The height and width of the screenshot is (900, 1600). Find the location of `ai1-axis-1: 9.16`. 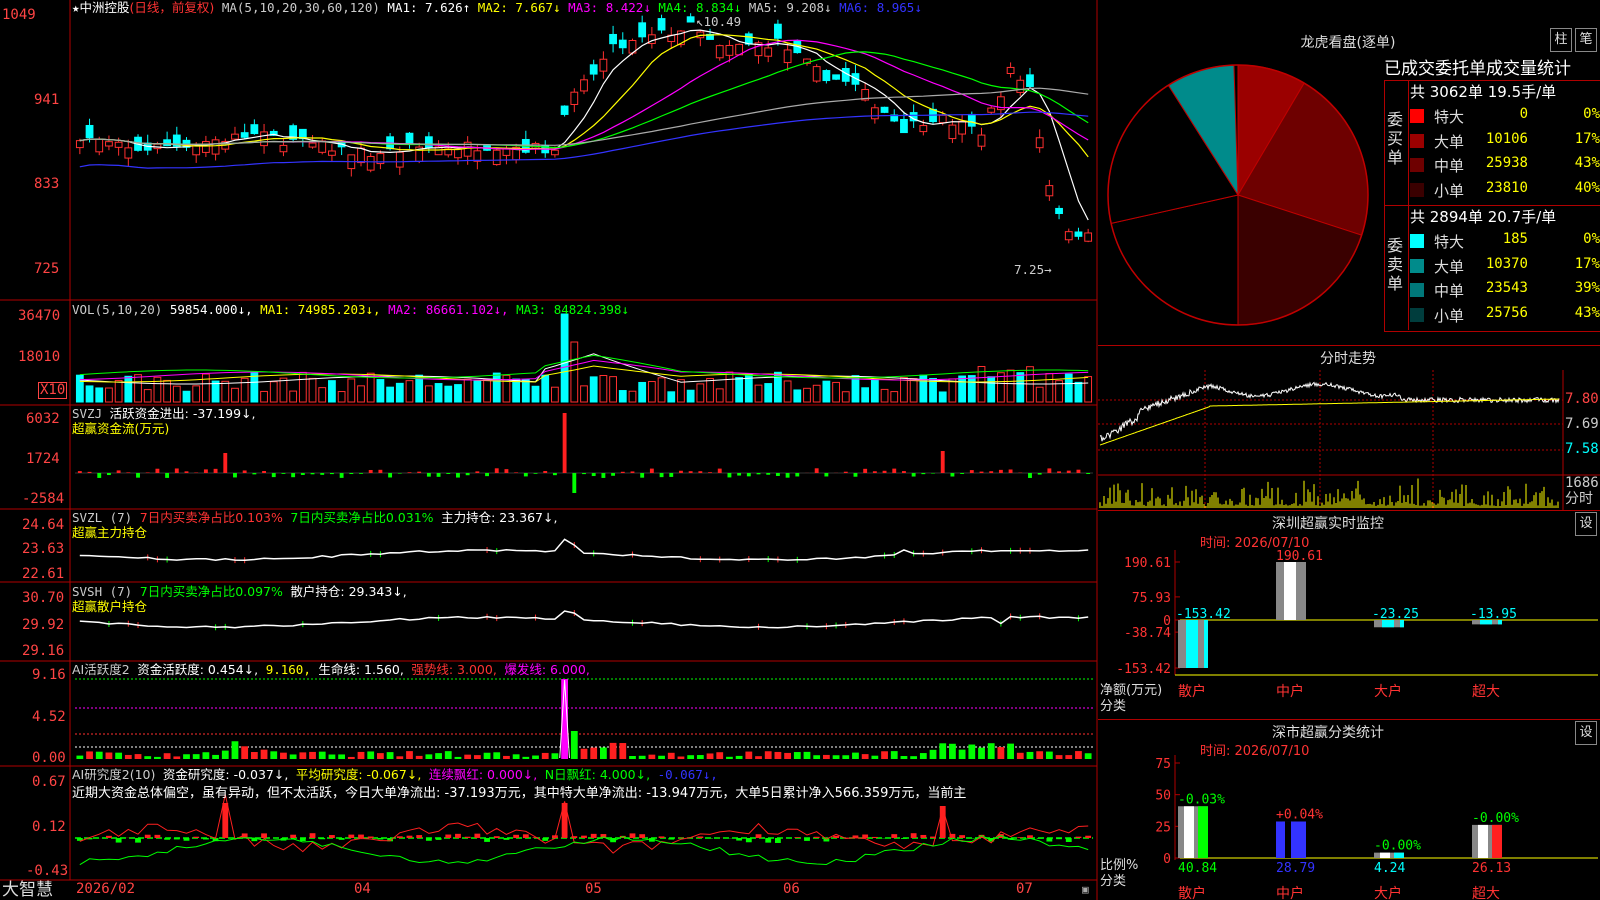

ai1-axis-1: 9.16 is located at coordinates (49, 675).